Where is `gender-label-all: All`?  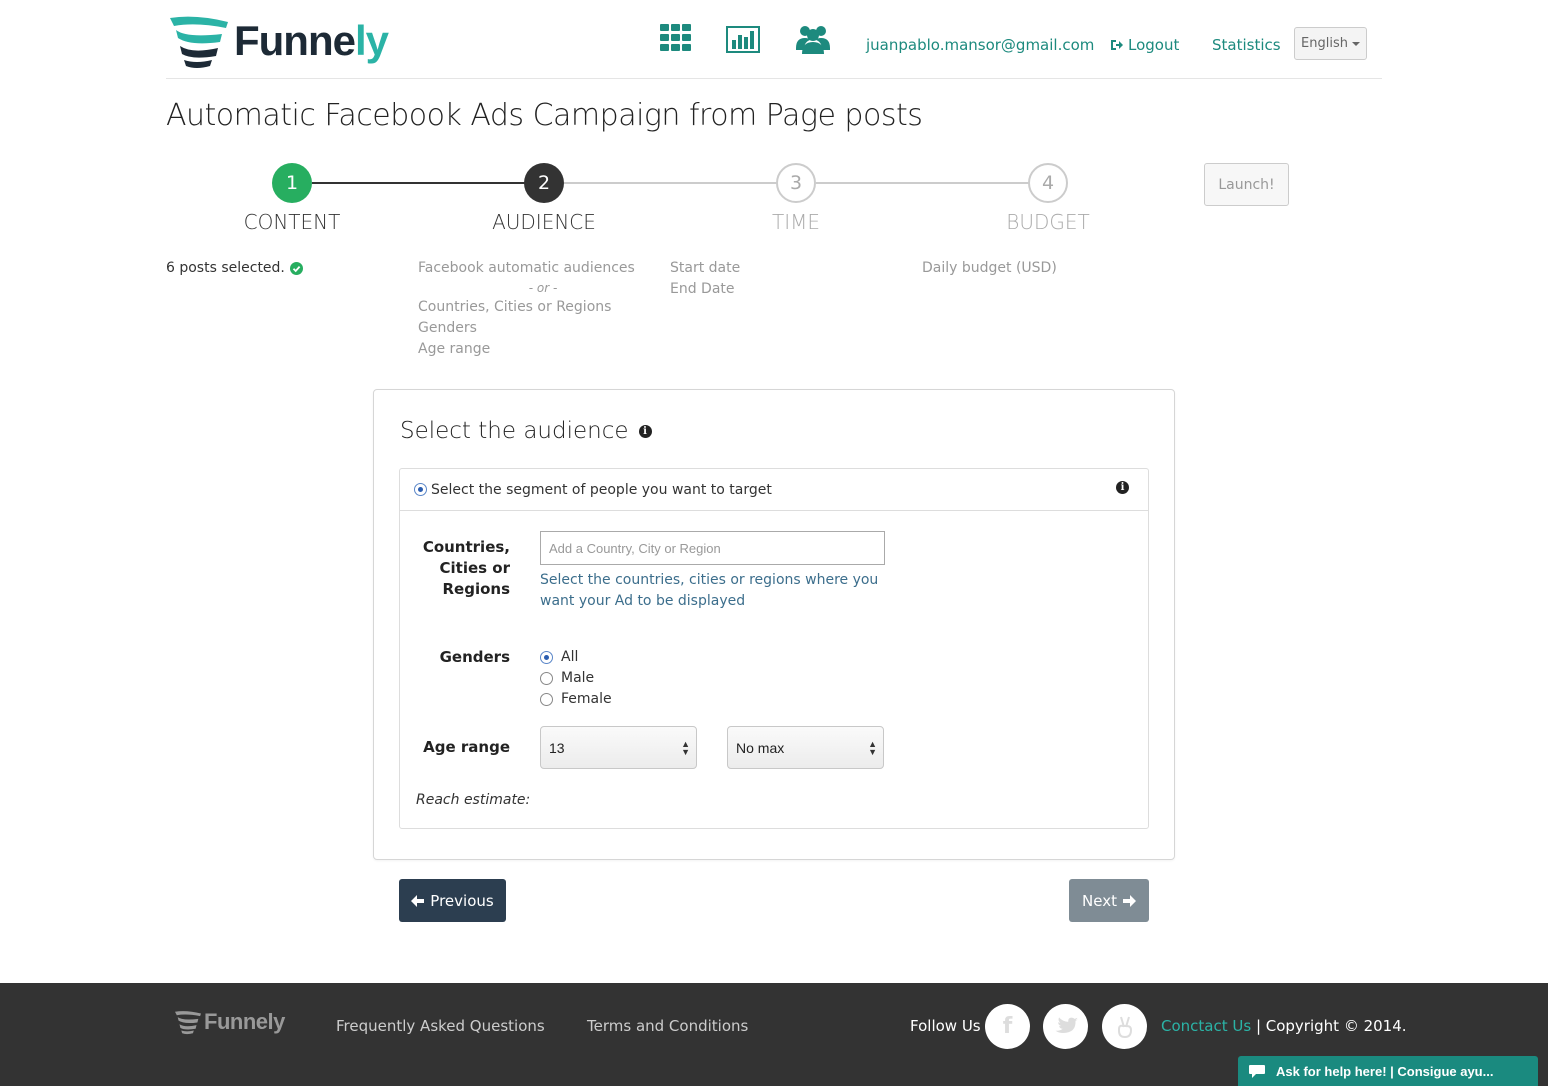
gender-label-all: All is located at coordinates (570, 657).